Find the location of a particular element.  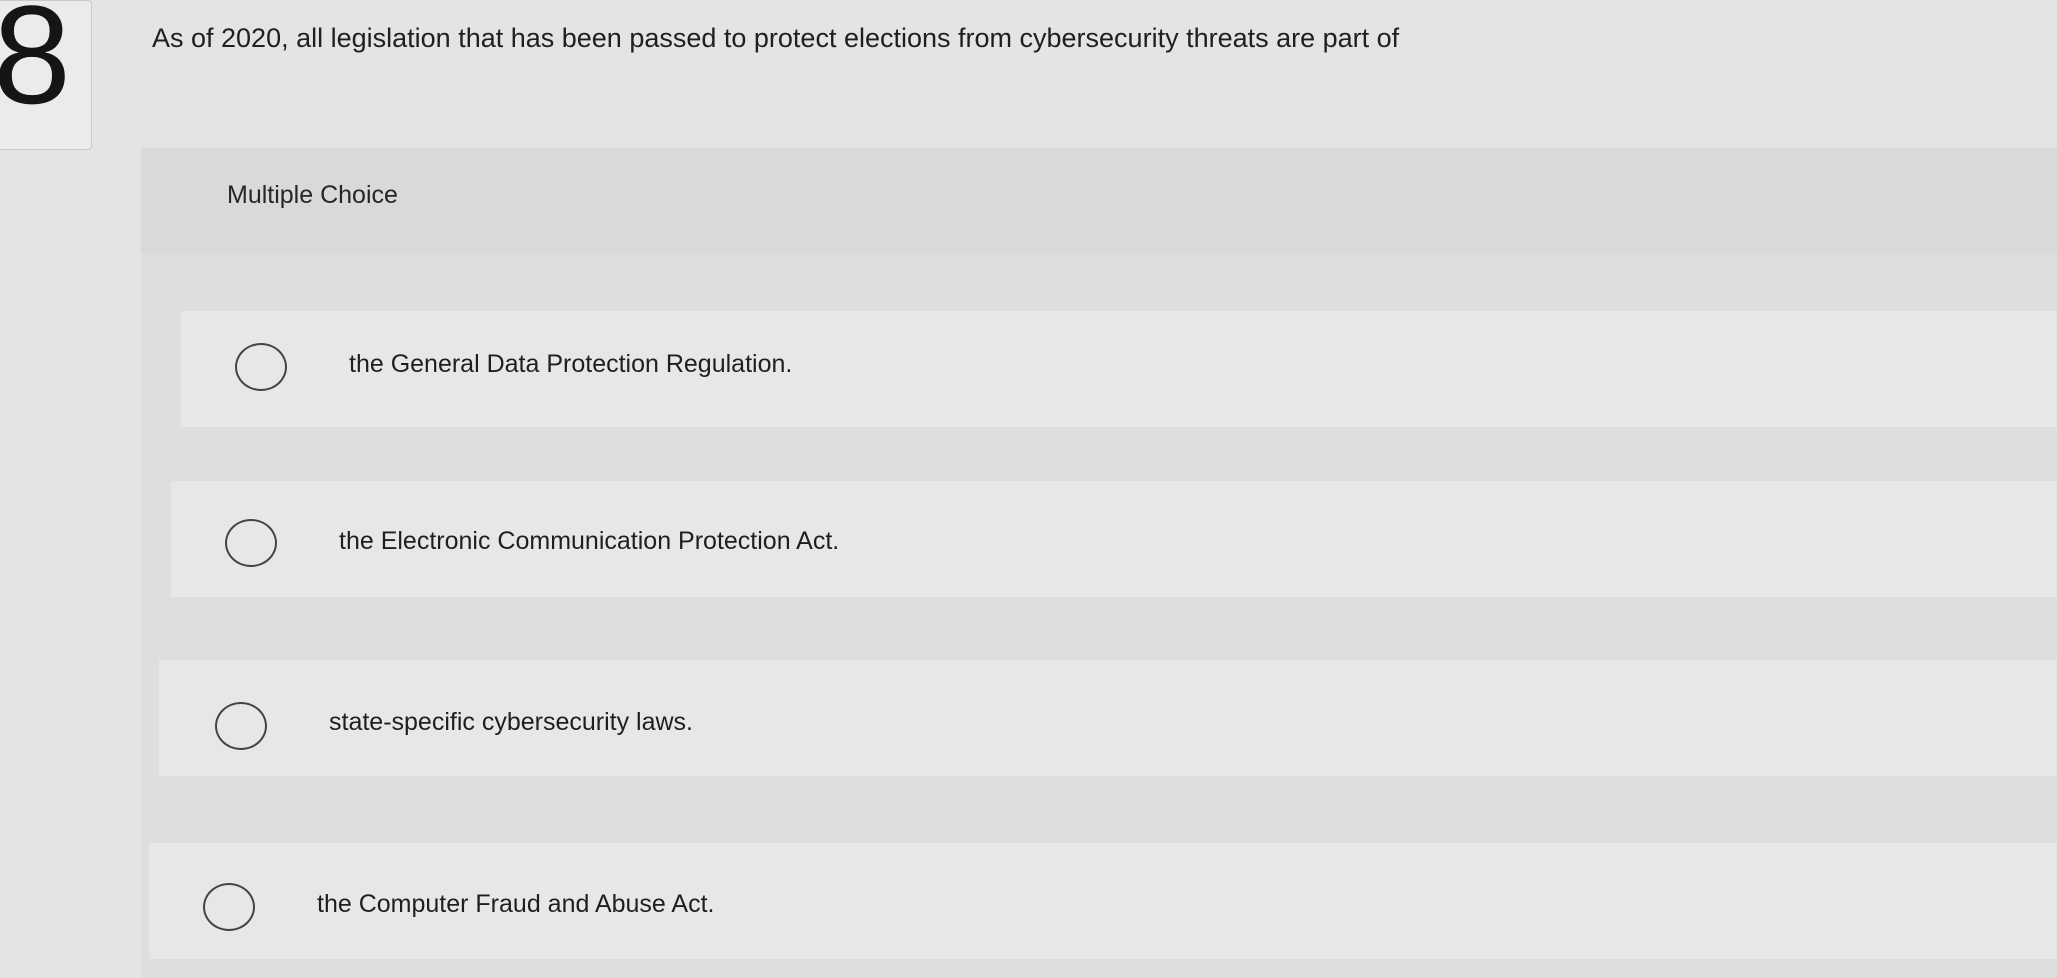

choice-option-4: the Computer Fraud and Abuse Act. is located at coordinates (1103, 901).